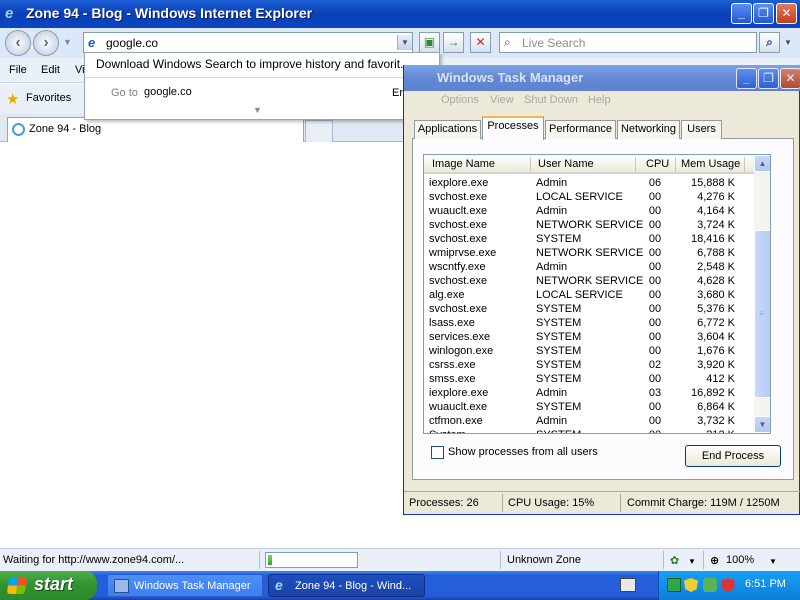 Image resolution: width=800 pixels, height=600 pixels. I want to click on table-row: services.exe SYSTEM 00 3,604 K, so click(589, 338).